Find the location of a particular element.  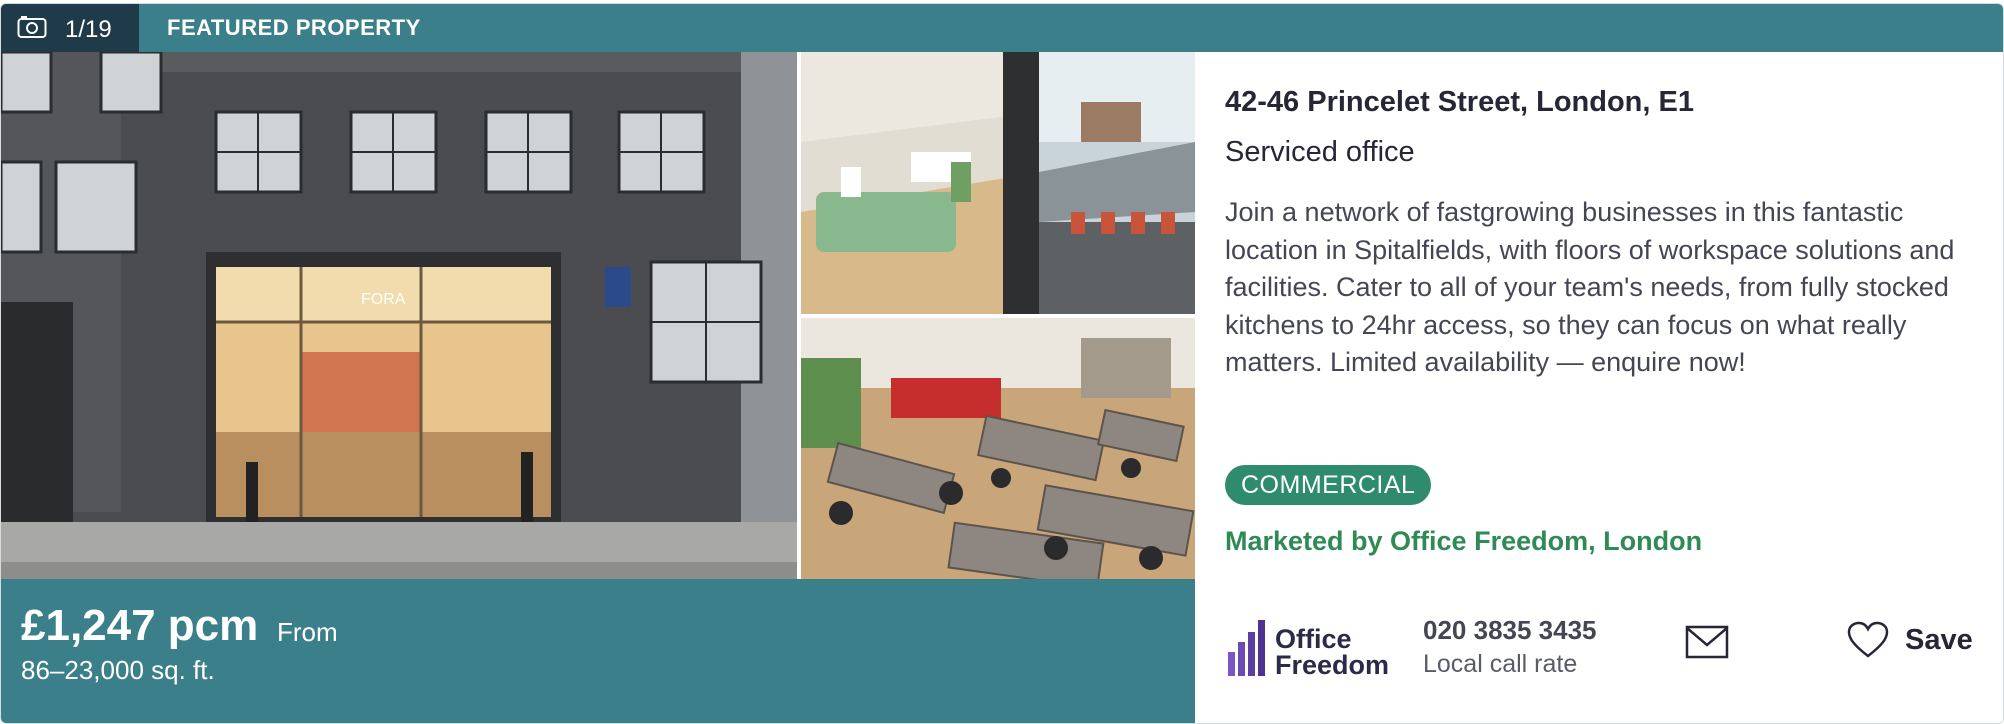

mail-icon is located at coordinates (1707, 642).